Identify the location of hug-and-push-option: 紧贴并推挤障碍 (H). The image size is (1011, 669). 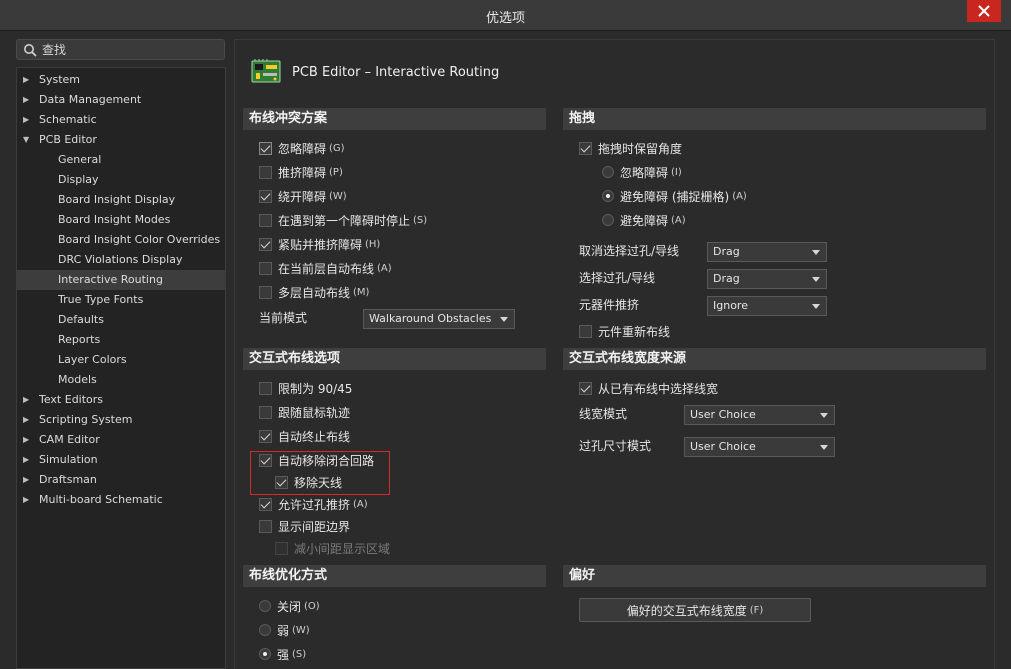
(319, 244).